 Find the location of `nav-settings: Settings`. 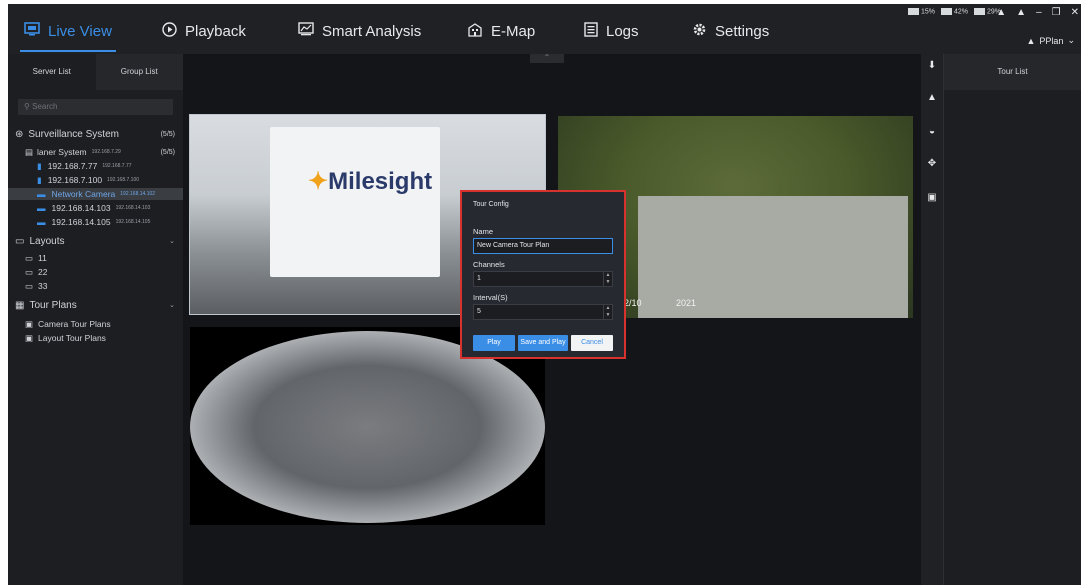

nav-settings: Settings is located at coordinates (730, 31).